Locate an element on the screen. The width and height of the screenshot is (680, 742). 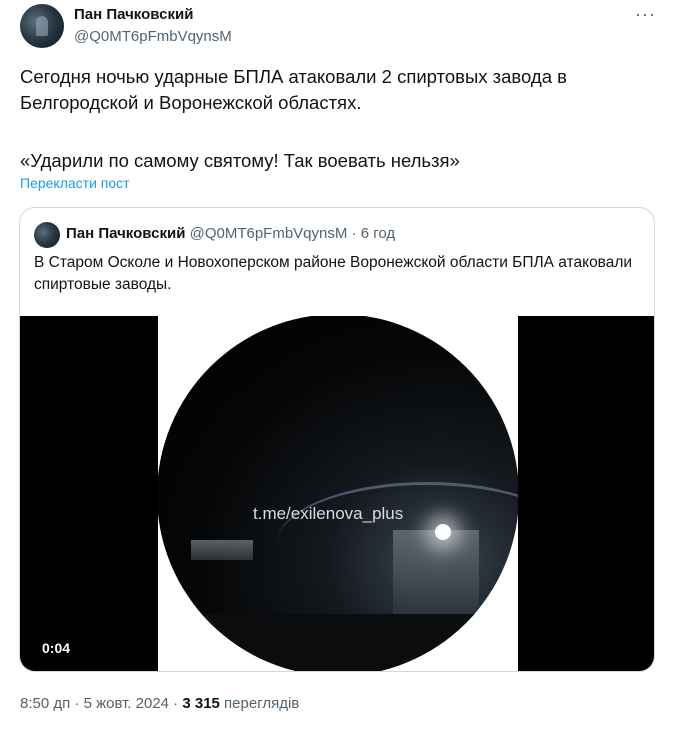
quoted-avatar is located at coordinates (47, 235).